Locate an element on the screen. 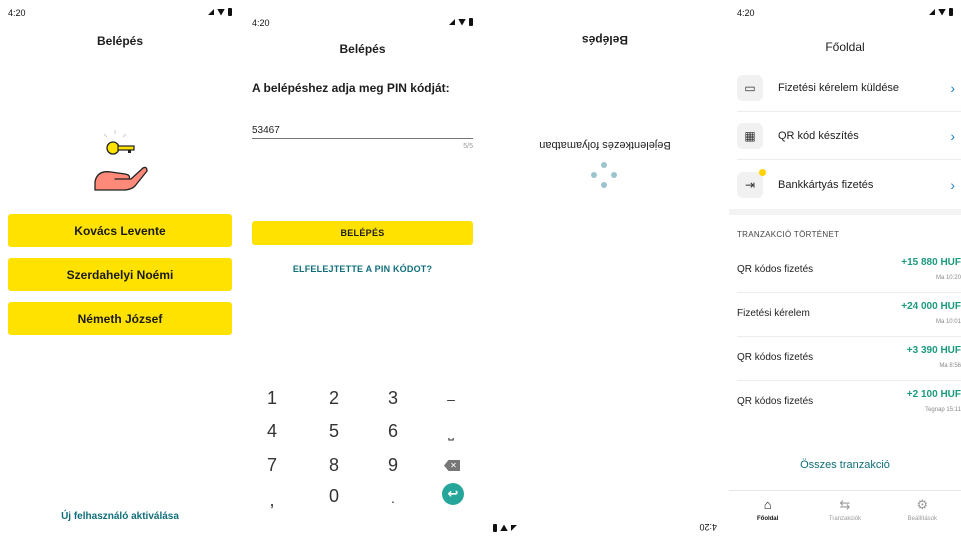  pin-prompt: A belépéshez adja meg PIN kódját: is located at coordinates (351, 88).